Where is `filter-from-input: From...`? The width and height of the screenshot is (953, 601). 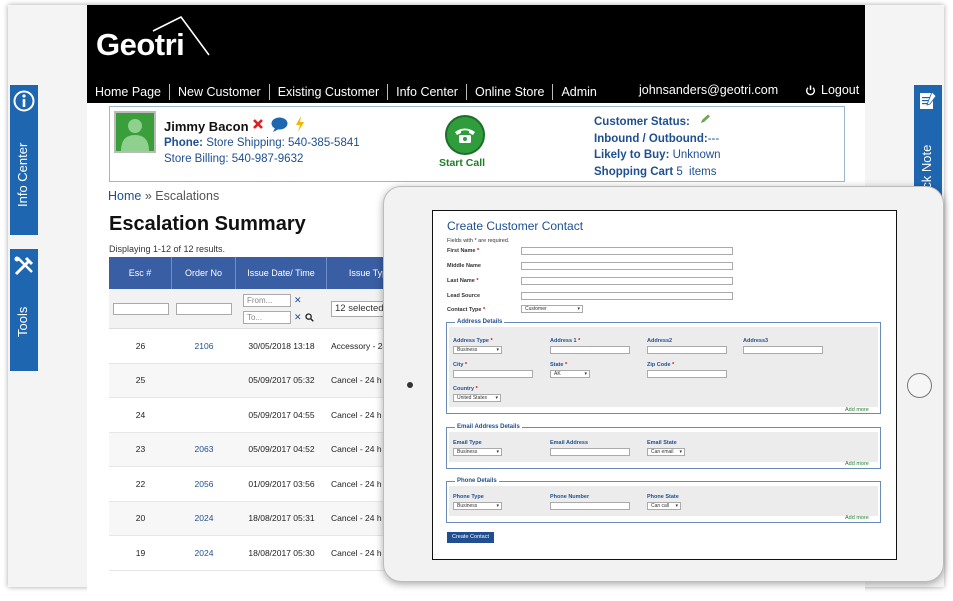 filter-from-input: From... is located at coordinates (267, 300).